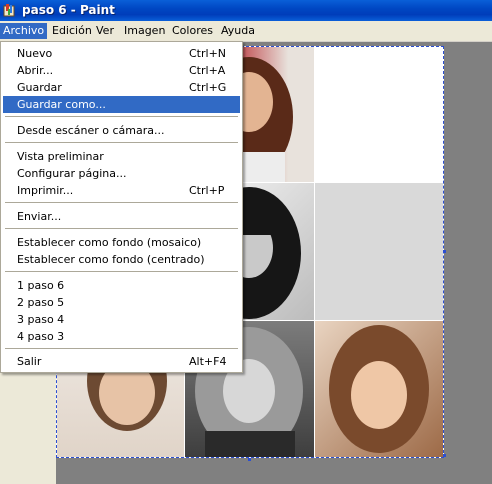  Describe the element at coordinates (121, 242) in the screenshot. I see `menu-item-fondo-mosaico: Establecer como fondo (mosaico)` at that location.